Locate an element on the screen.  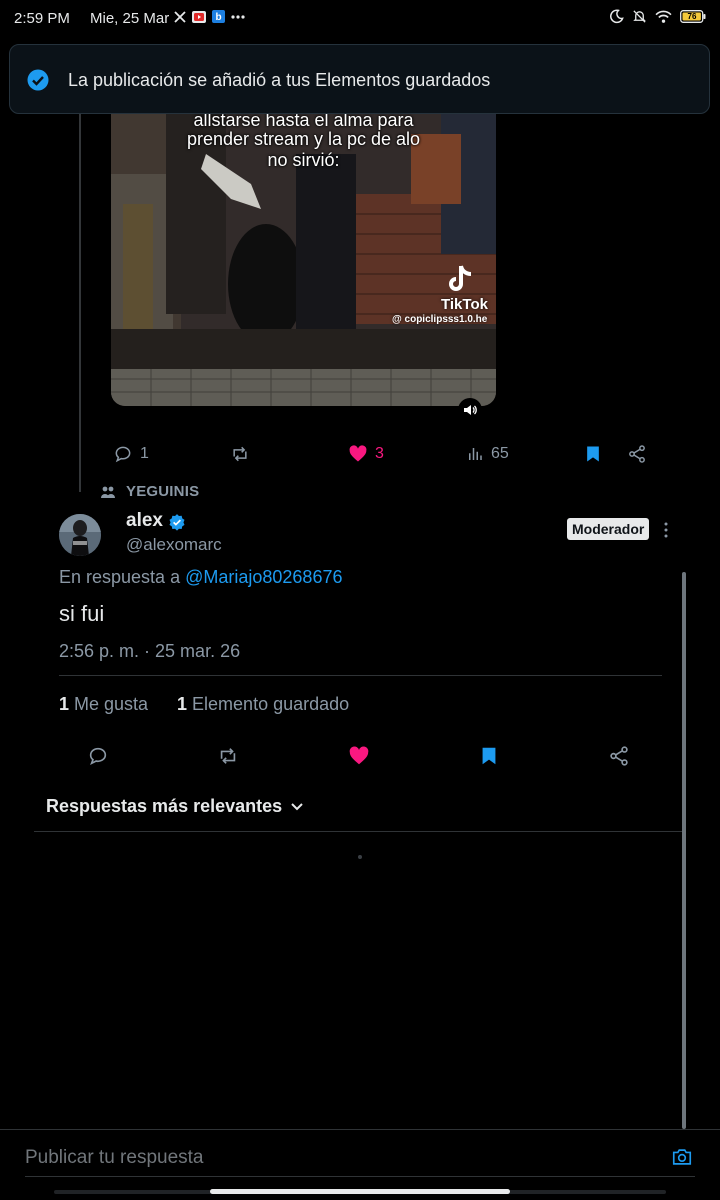
replies-sort-dropdown: Respuestas más relevantes is located at coordinates (175, 806).